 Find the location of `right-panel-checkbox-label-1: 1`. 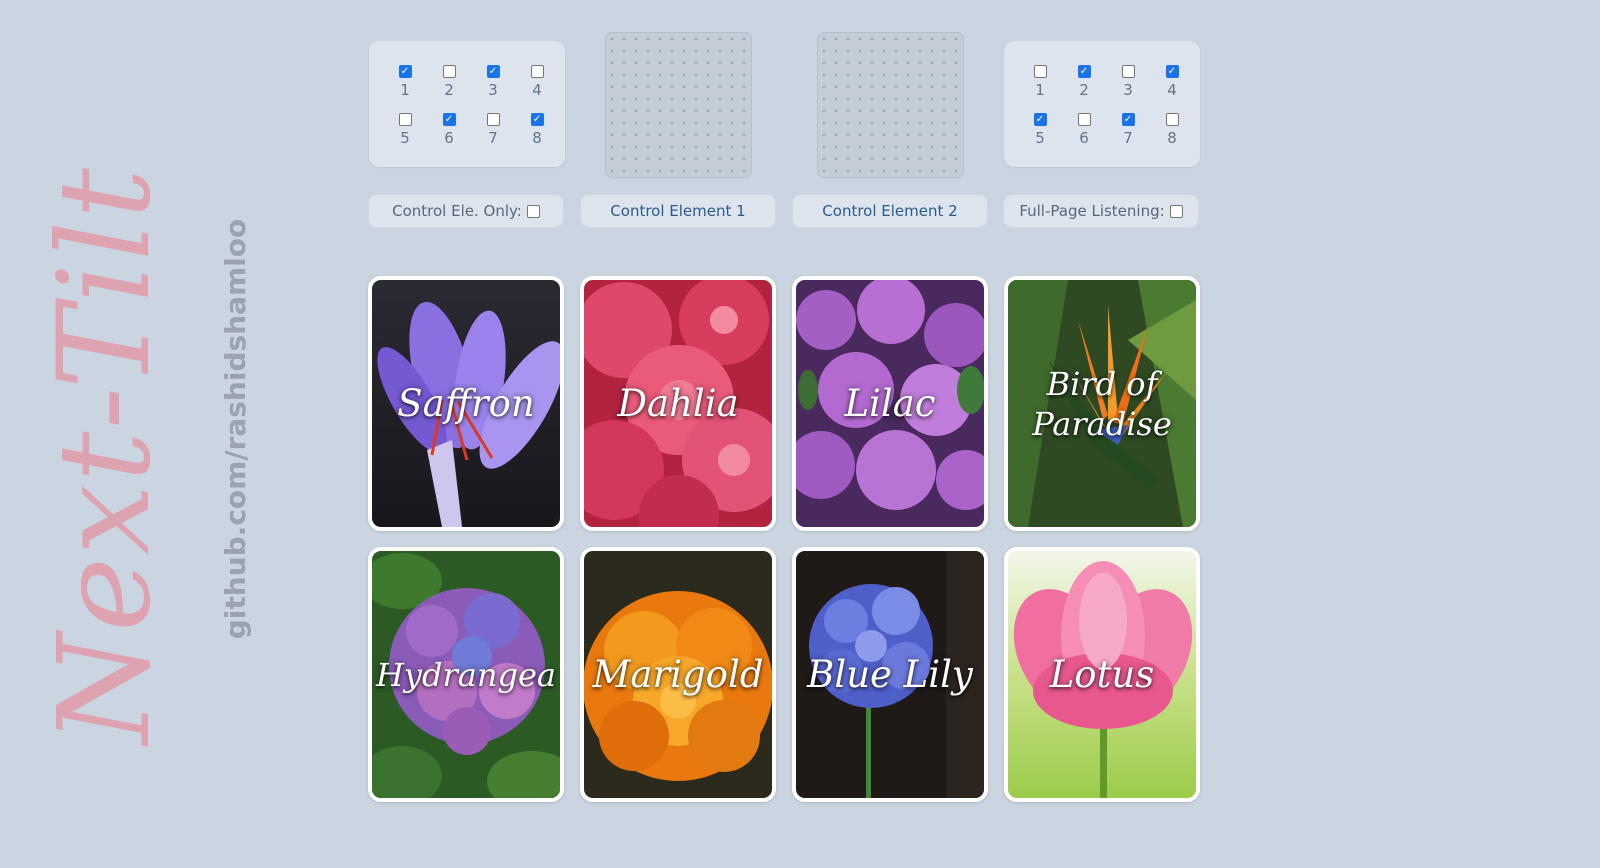

right-panel-checkbox-label-1: 1 is located at coordinates (1040, 90).